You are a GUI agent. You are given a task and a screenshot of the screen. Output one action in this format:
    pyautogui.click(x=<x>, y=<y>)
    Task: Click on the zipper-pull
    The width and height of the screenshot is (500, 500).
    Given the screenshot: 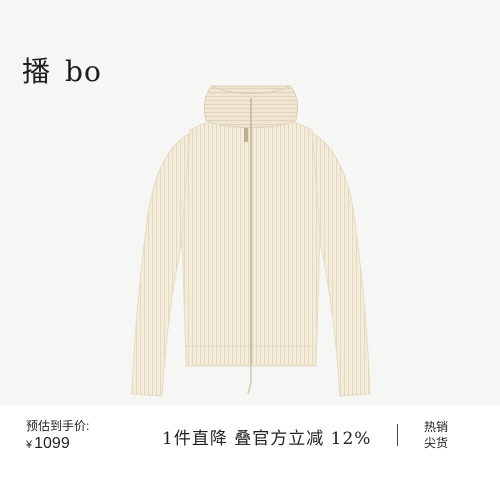 What is the action you would take?
    pyautogui.click(x=246, y=135)
    